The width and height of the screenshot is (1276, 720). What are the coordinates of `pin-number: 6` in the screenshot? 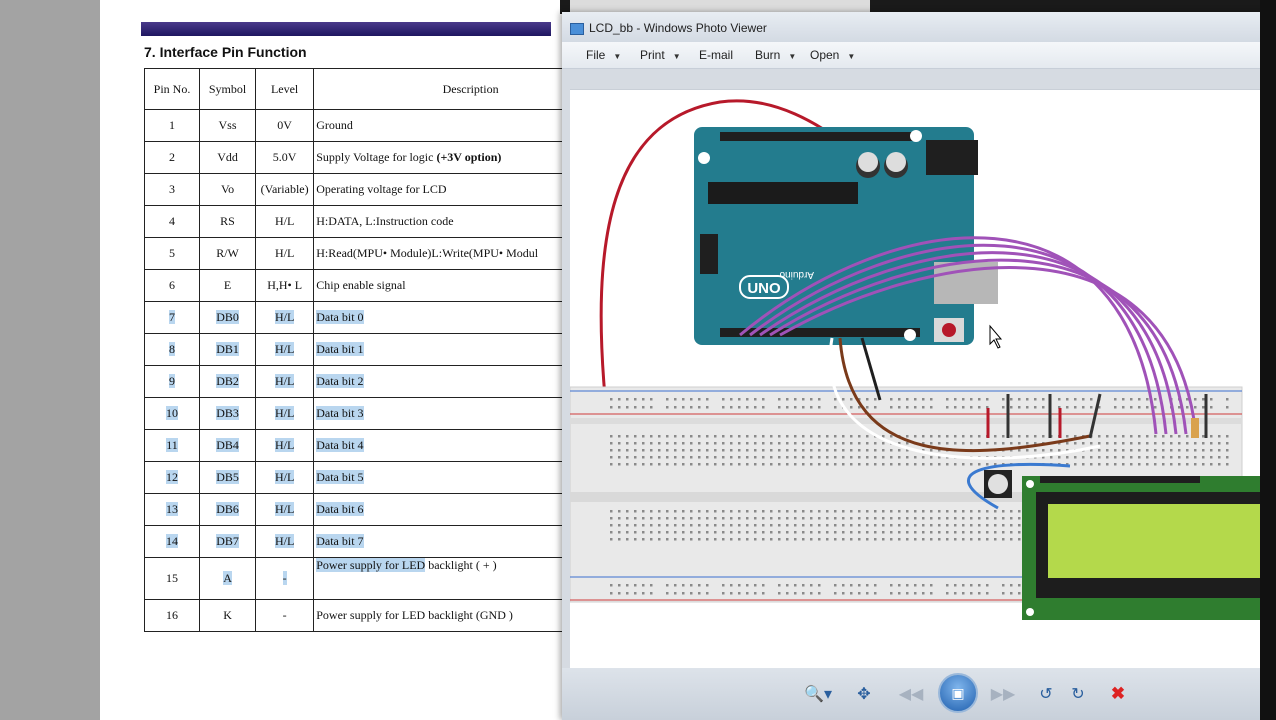 It's located at (172, 285).